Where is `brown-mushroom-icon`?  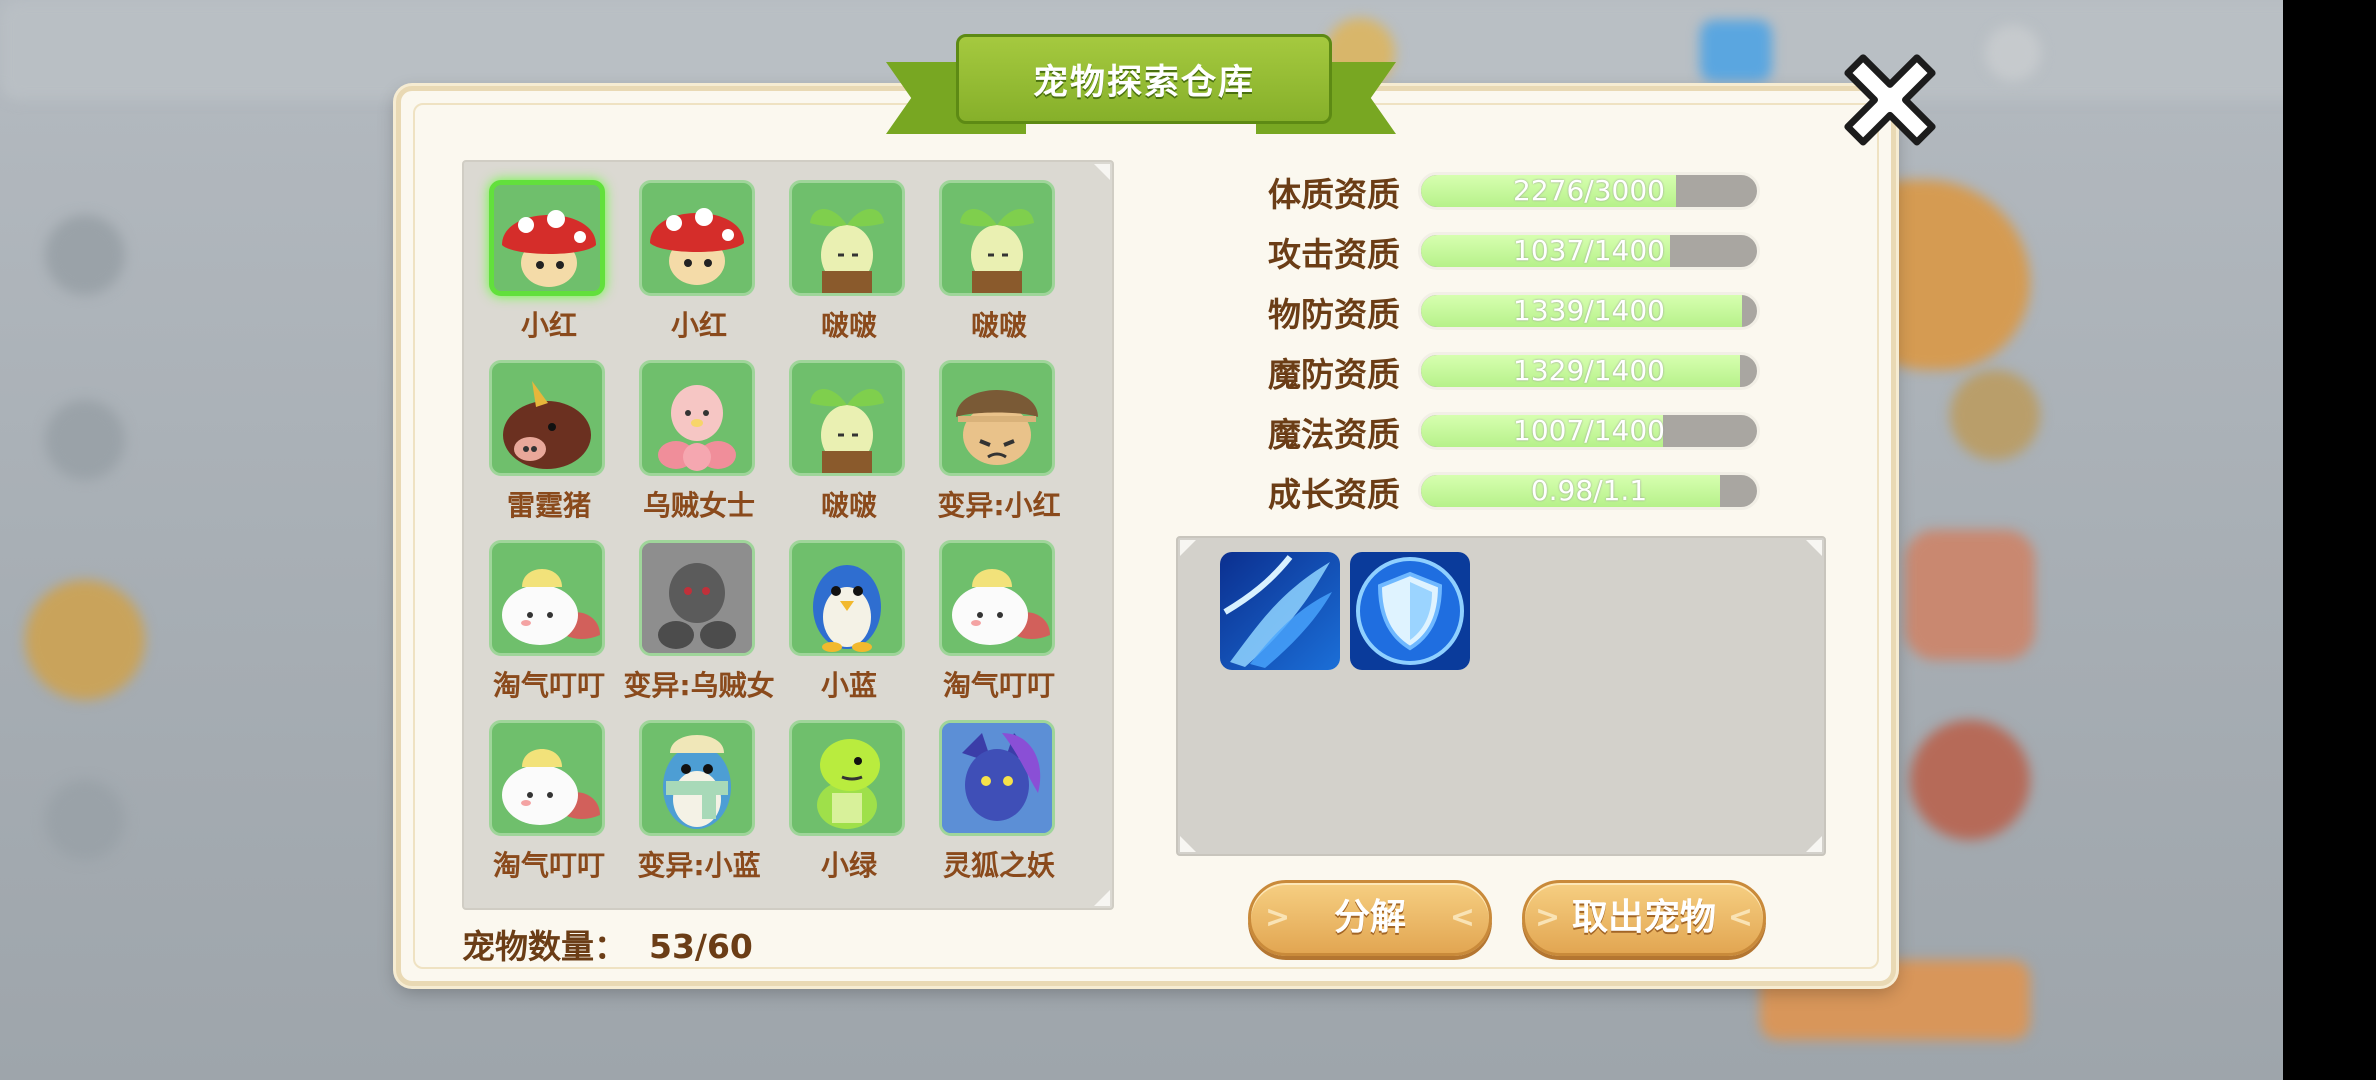 brown-mushroom-icon is located at coordinates (997, 427).